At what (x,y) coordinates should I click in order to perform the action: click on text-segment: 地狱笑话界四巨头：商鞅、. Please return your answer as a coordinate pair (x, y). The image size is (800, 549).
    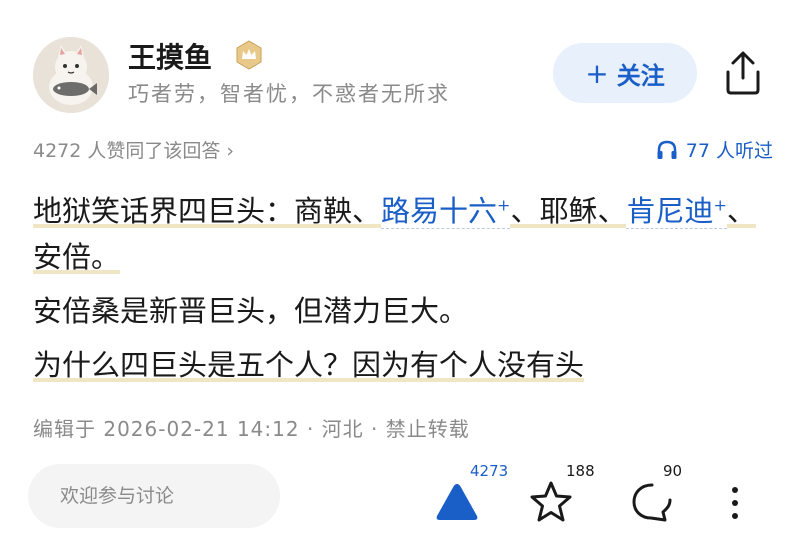
    Looking at the image, I should click on (207, 210).